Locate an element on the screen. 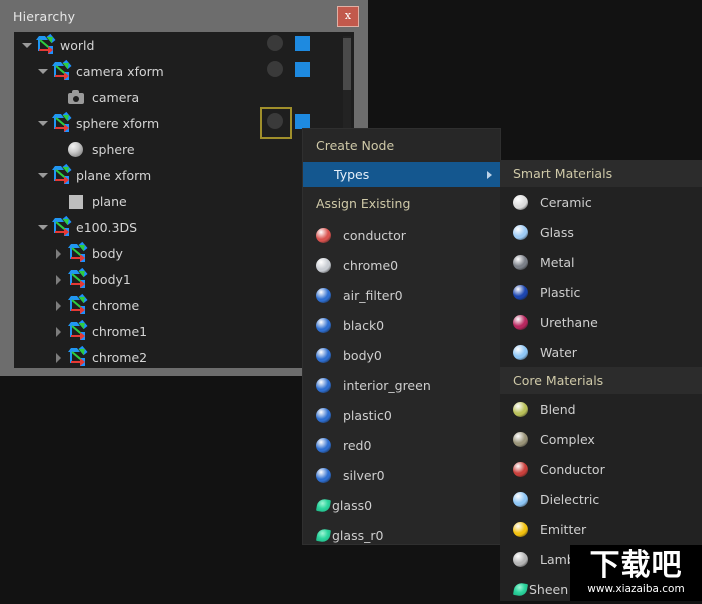 This screenshot has width=702, height=604. context-menu-item: body0 is located at coordinates (401, 355).